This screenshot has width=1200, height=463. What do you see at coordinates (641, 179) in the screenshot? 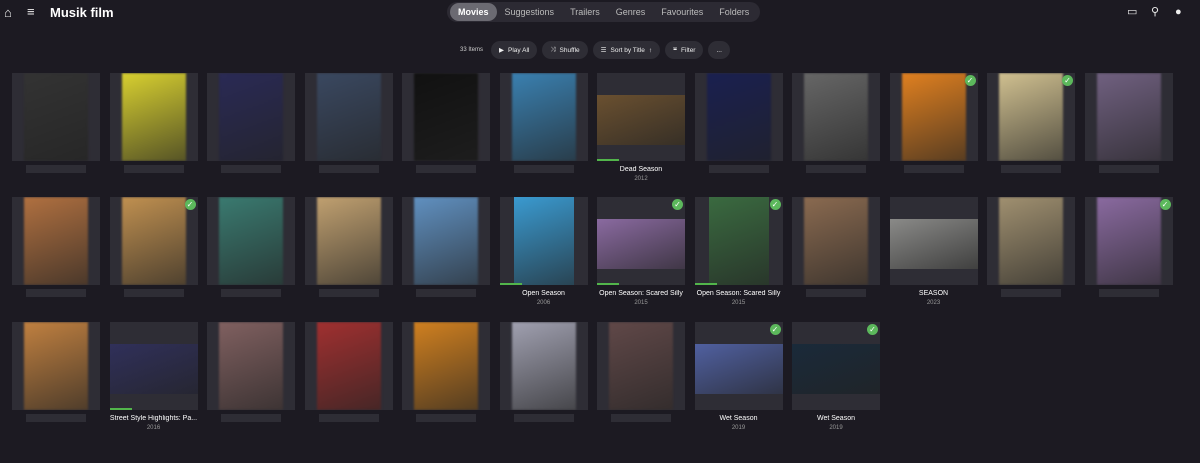
I see `movie-year: 2012` at bounding box center [641, 179].